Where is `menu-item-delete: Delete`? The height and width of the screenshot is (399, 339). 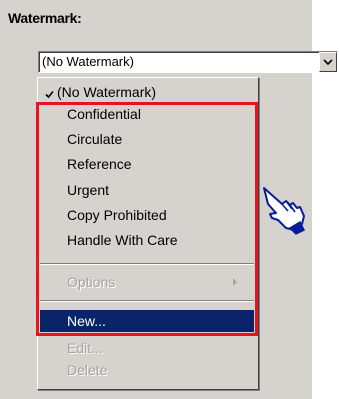 menu-item-delete: Delete is located at coordinates (87, 370).